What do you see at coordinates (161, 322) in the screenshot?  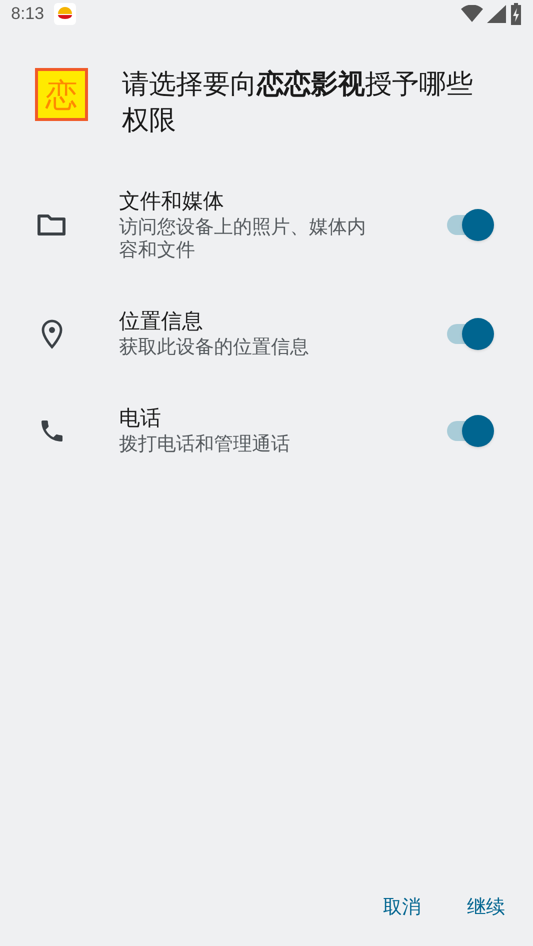 I see `permission-title: 位置信息` at bounding box center [161, 322].